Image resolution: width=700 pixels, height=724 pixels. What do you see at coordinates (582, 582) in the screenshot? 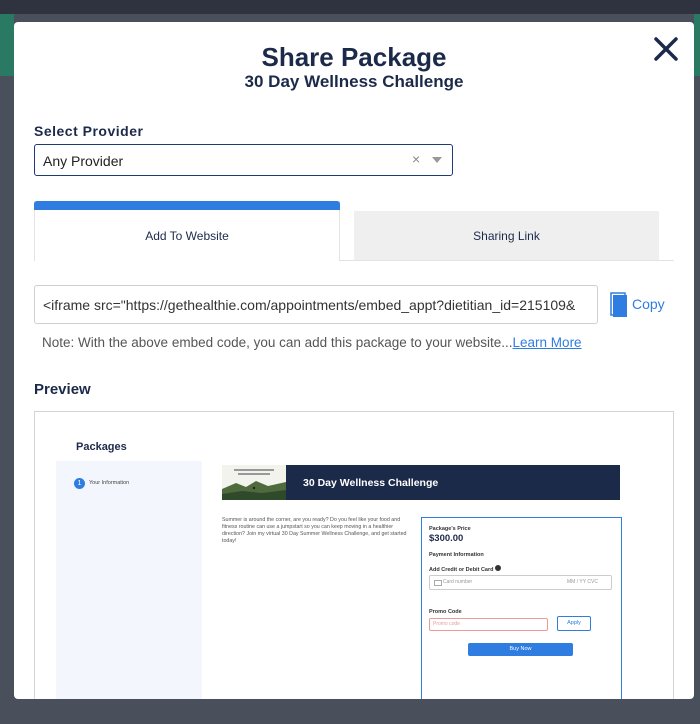
I see `preview-card-expiry: MM / YY CVC` at bounding box center [582, 582].